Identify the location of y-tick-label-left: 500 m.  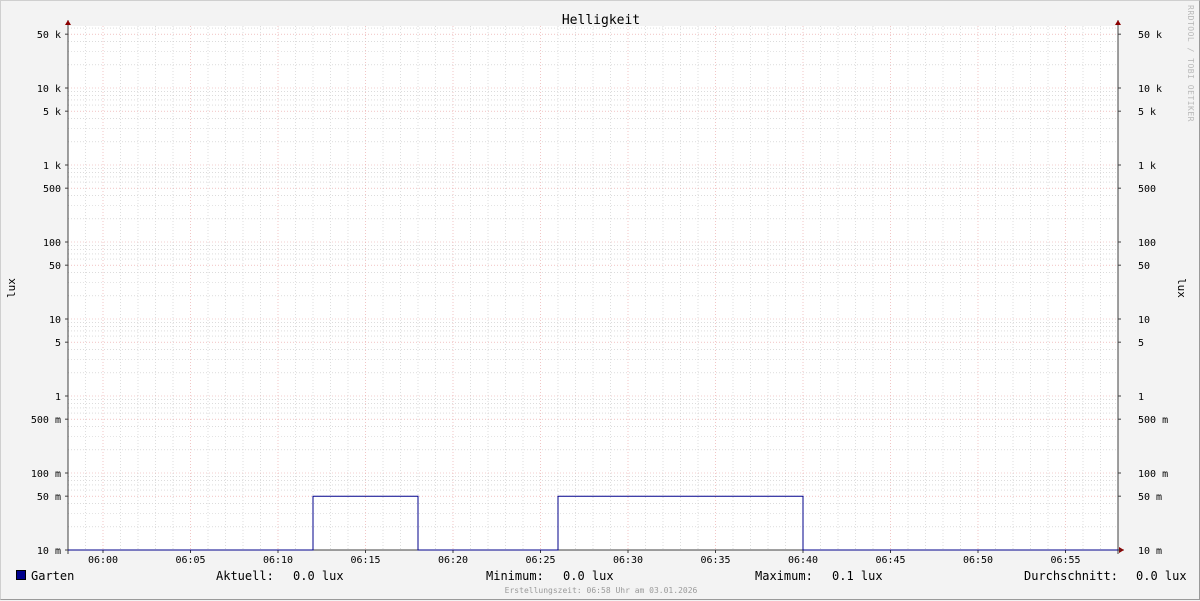
(46, 420).